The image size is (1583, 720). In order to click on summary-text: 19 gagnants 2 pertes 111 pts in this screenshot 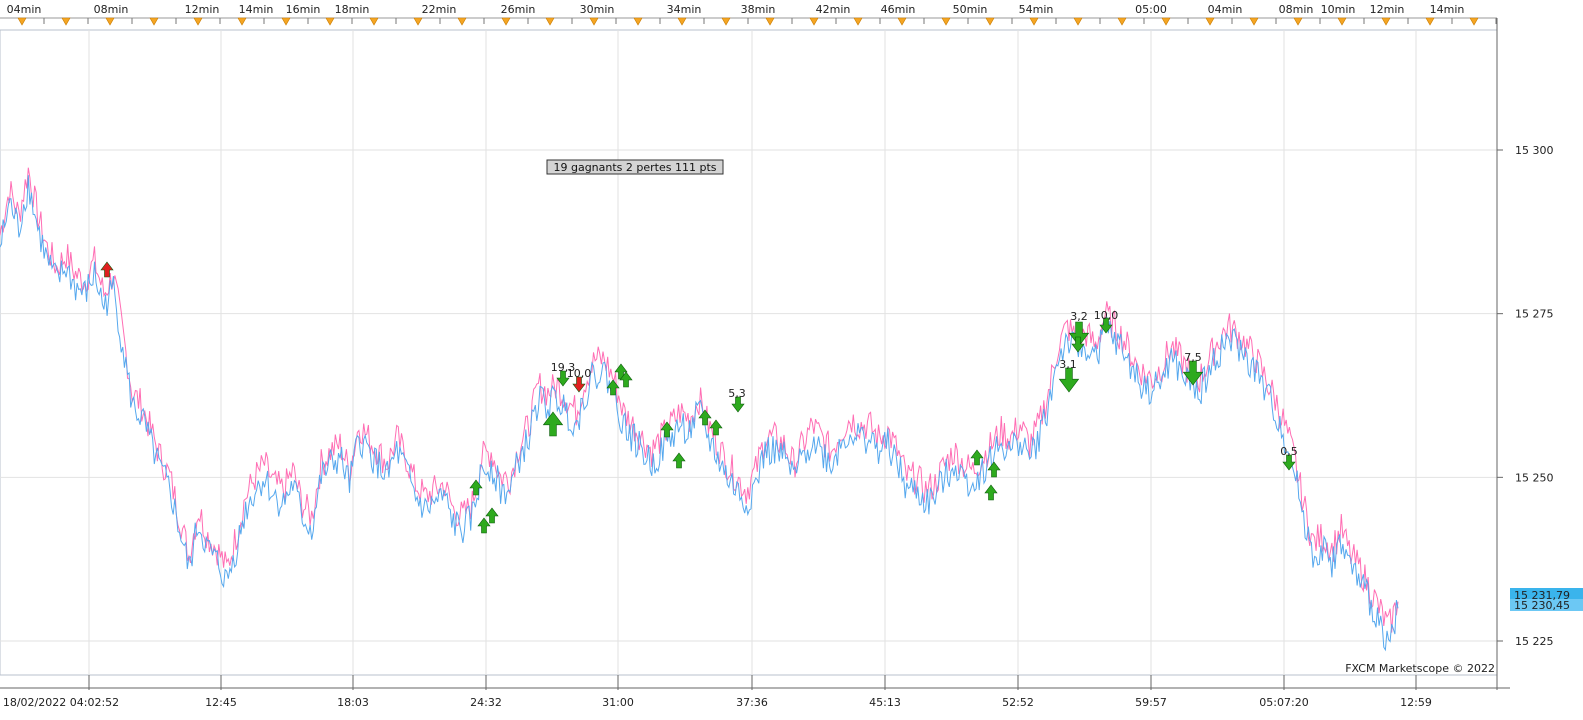, I will do `click(634, 167)`.